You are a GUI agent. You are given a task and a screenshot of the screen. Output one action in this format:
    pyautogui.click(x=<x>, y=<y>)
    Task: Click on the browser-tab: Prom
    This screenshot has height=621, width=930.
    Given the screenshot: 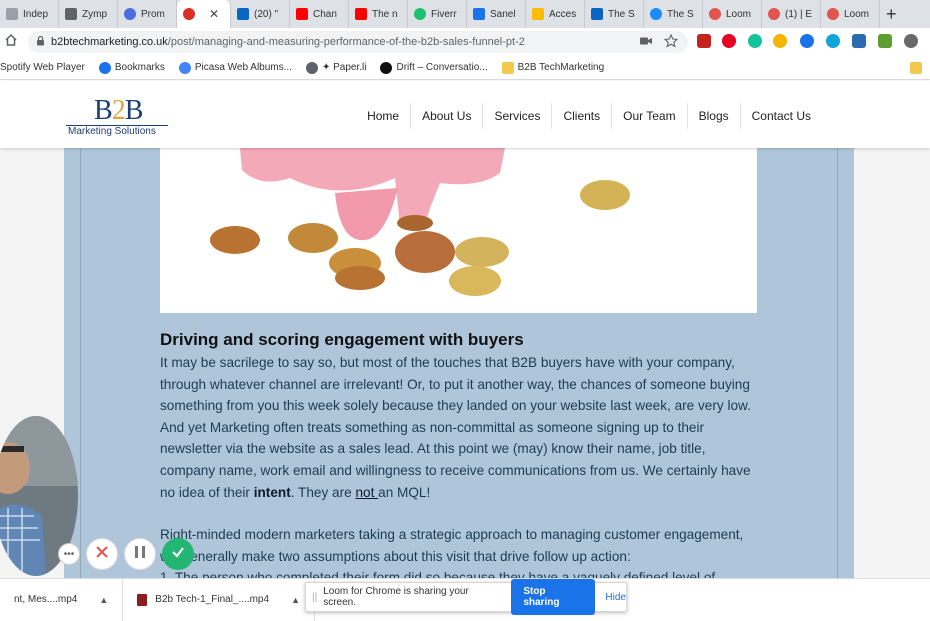 What is the action you would take?
    pyautogui.click(x=147, y=14)
    